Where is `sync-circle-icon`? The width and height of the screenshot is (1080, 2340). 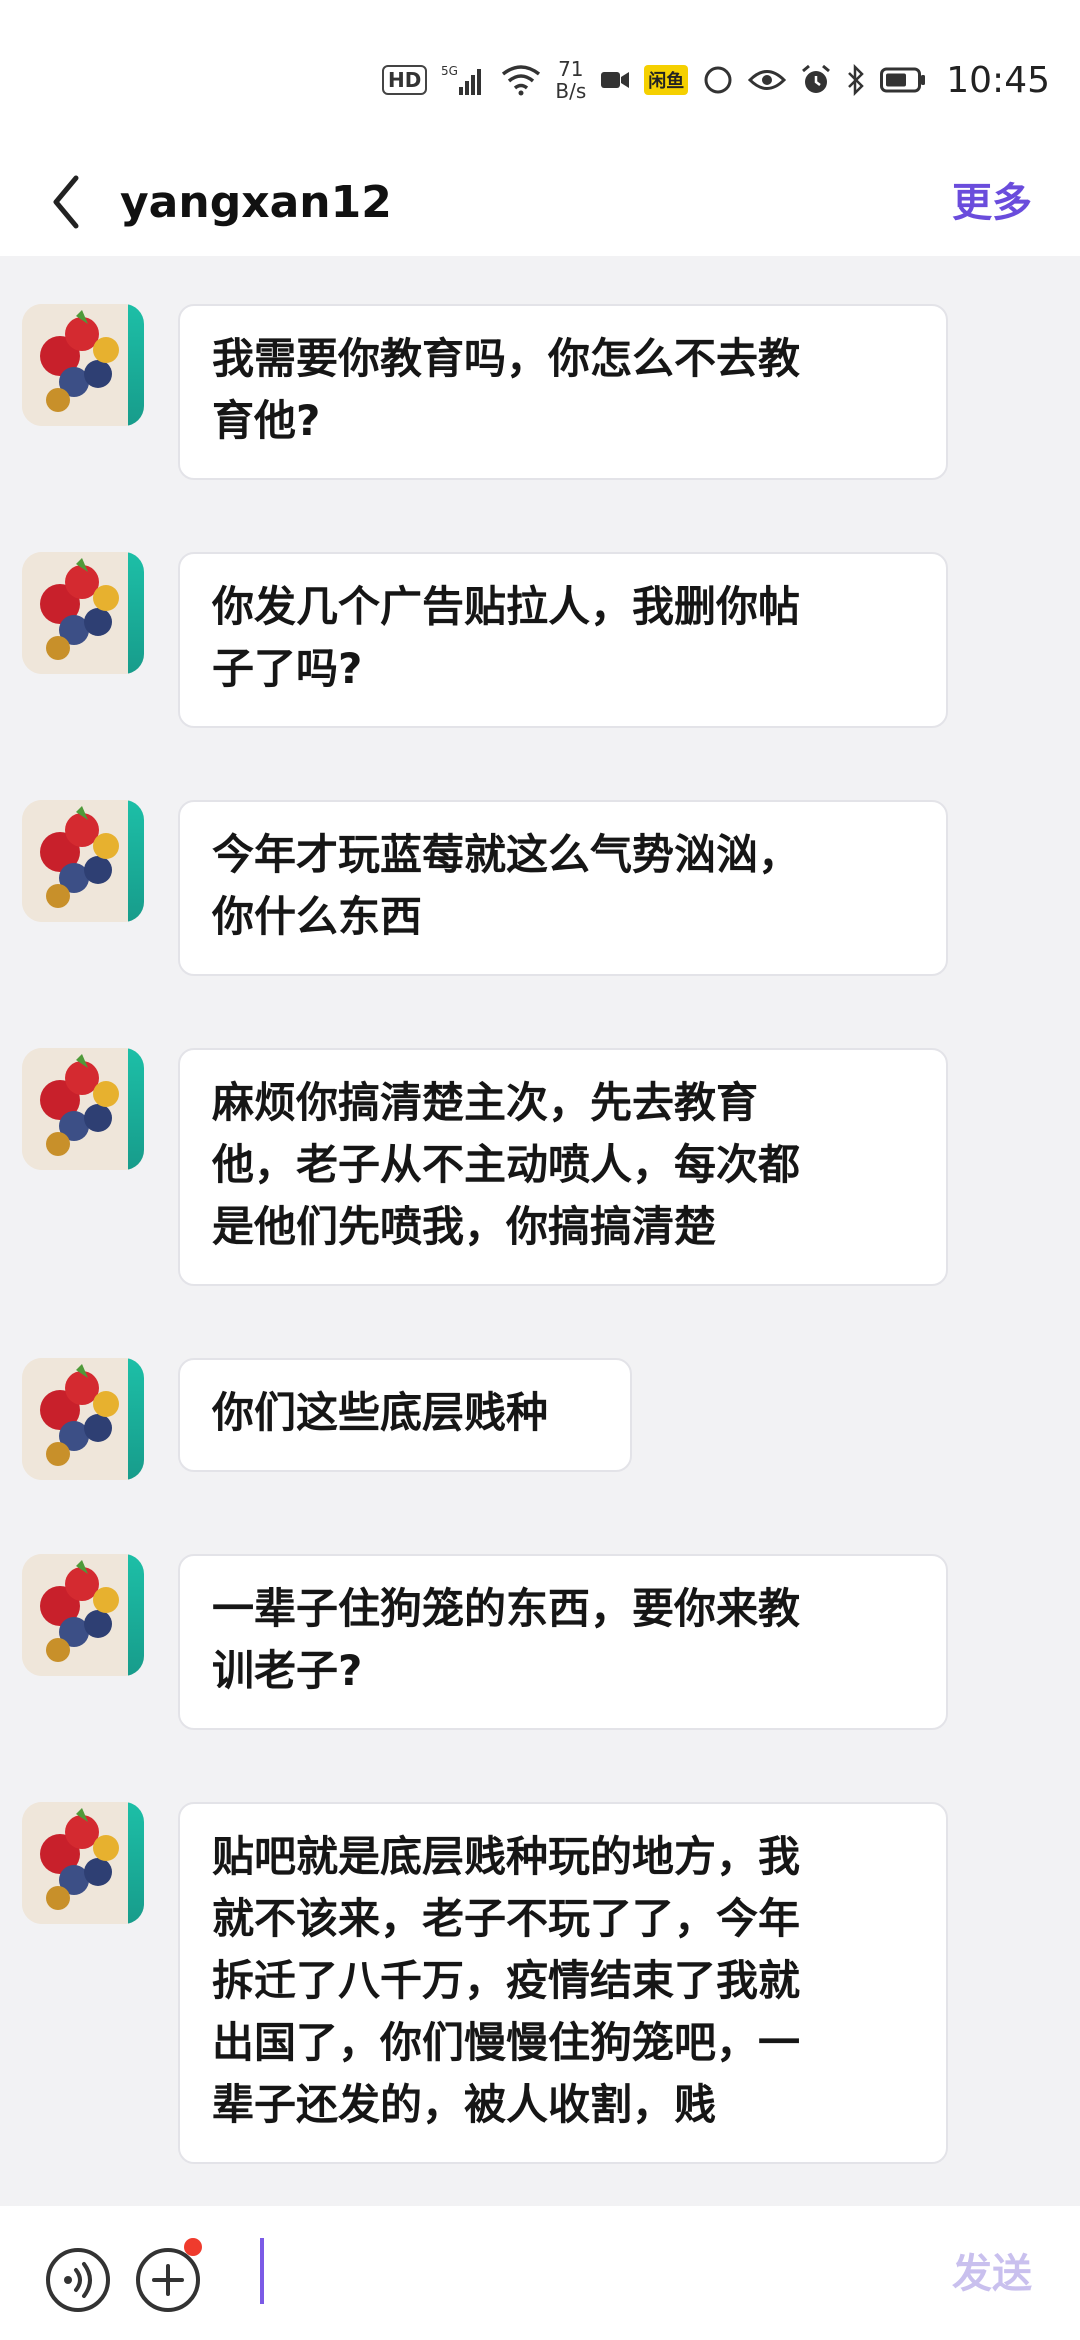
sync-circle-icon is located at coordinates (718, 80).